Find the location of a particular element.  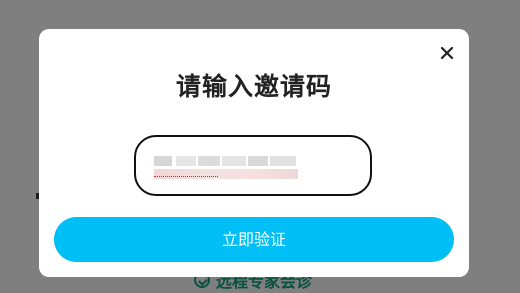

modal-title: 请输入邀请码 is located at coordinates (253, 86).